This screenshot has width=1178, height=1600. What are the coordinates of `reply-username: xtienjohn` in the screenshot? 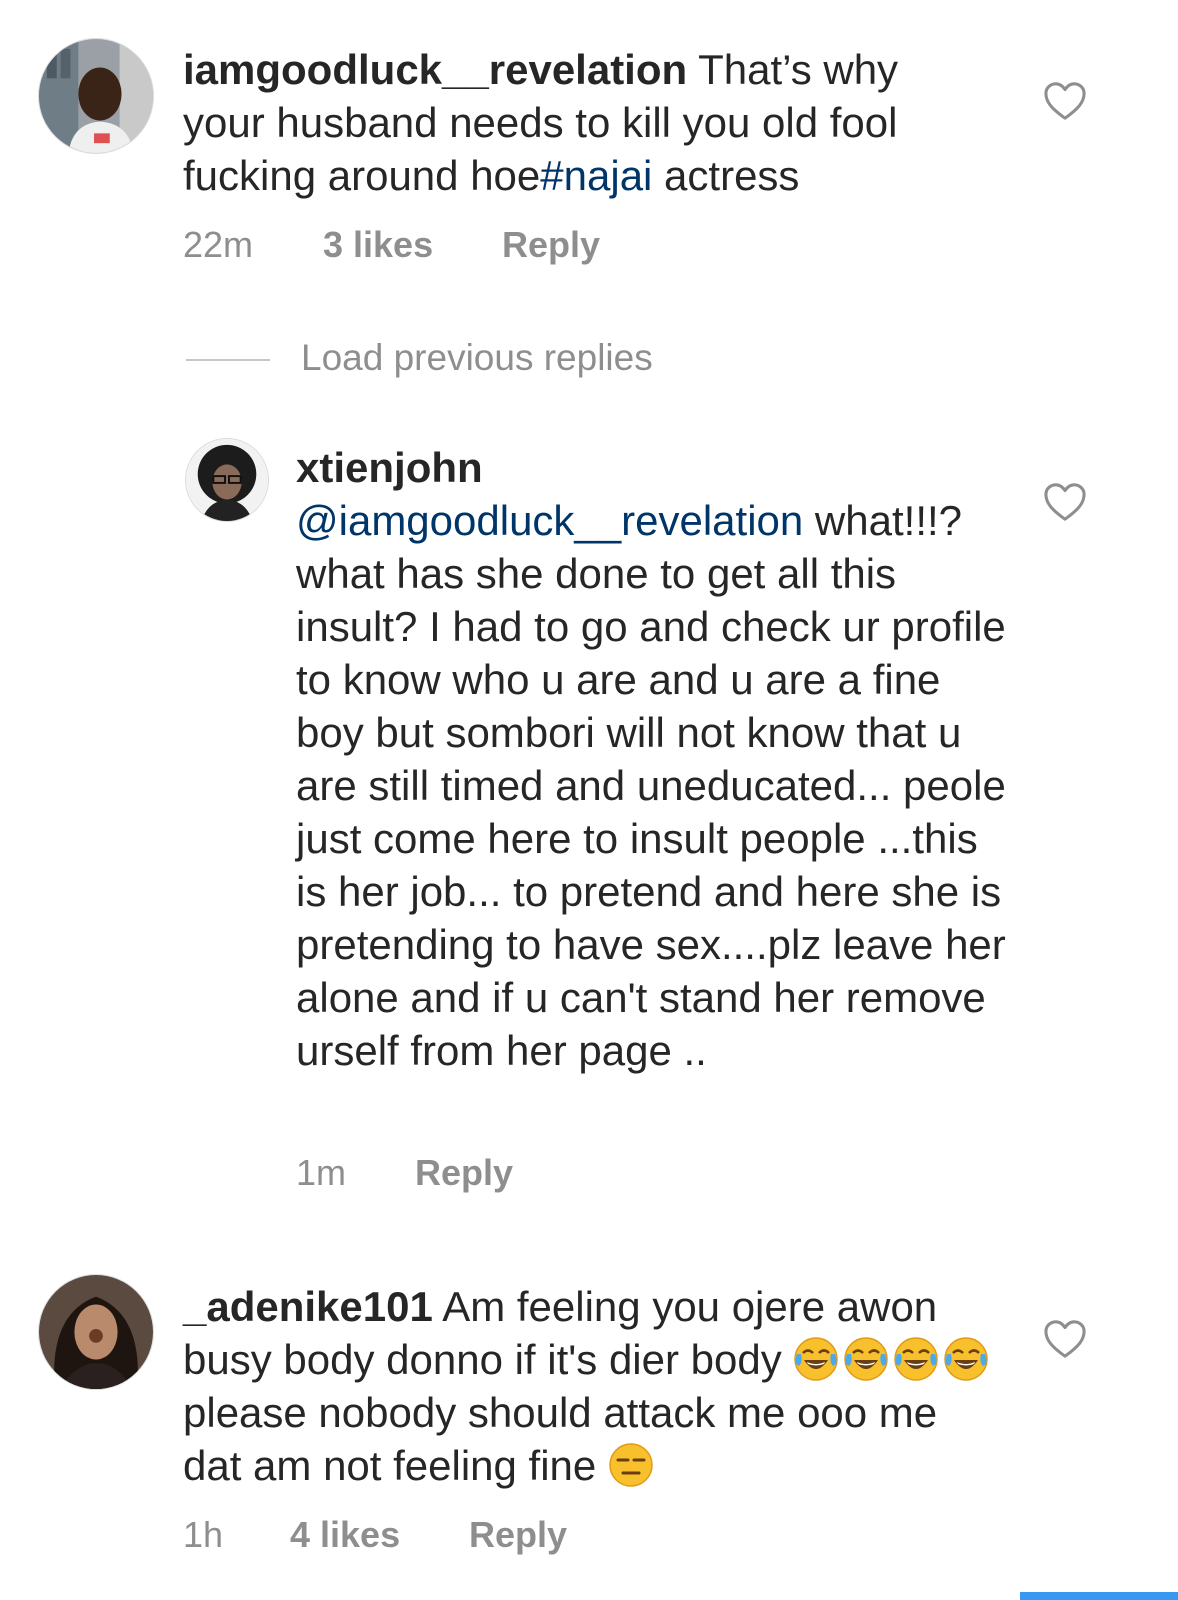 It's located at (651, 467).